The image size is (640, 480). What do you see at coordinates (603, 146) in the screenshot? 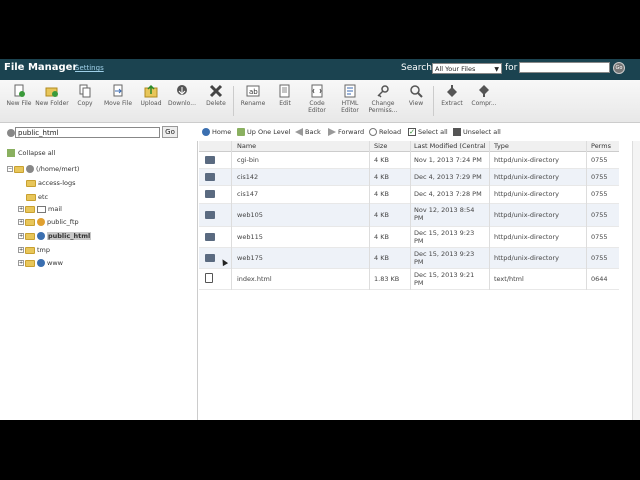
I see `column-header-perms: Perms` at bounding box center [603, 146].